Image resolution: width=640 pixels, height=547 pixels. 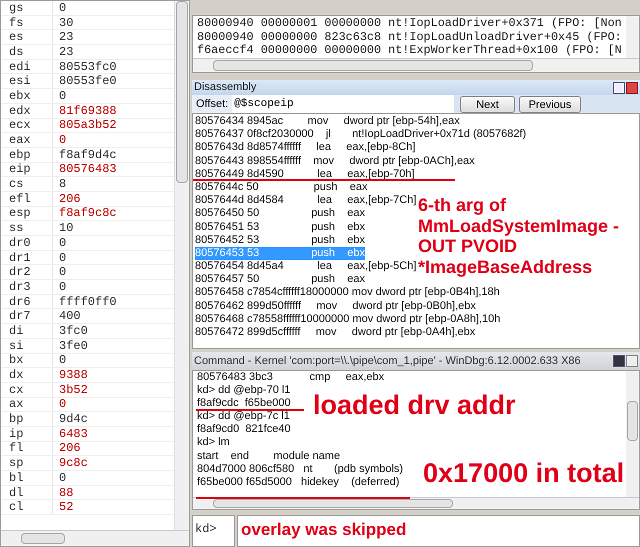 I want to click on register-name: esi, so click(x=27, y=81).